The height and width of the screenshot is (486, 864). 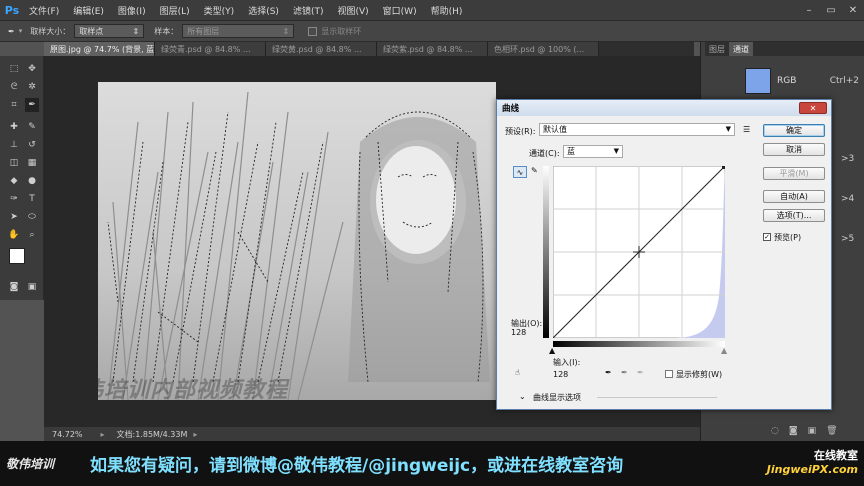 What do you see at coordinates (517, 372) in the screenshot?
I see `target-adjust-icon: ☝` at bounding box center [517, 372].